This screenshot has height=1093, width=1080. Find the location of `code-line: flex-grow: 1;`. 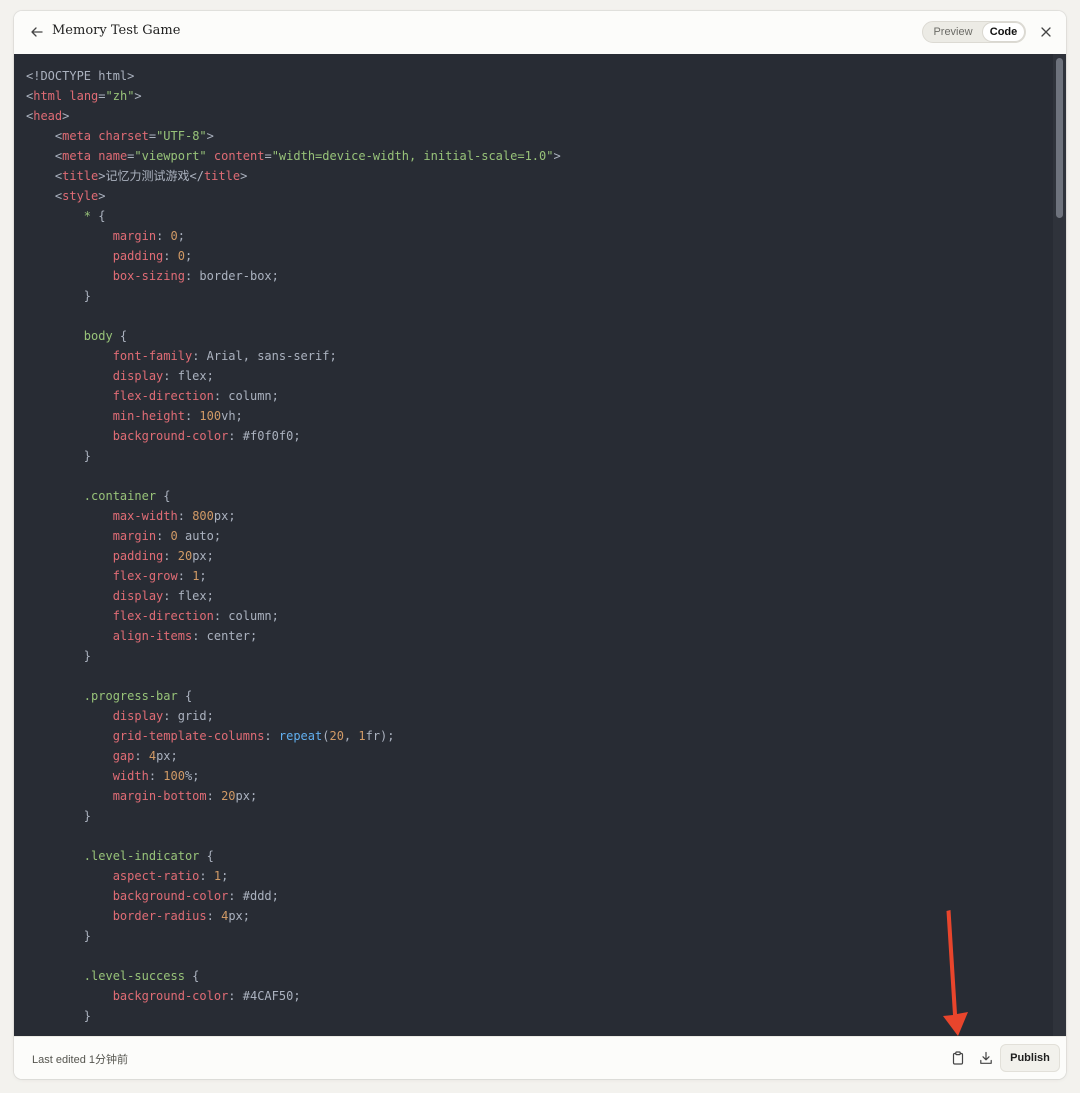

code-line: flex-grow: 1; is located at coordinates (159, 576).